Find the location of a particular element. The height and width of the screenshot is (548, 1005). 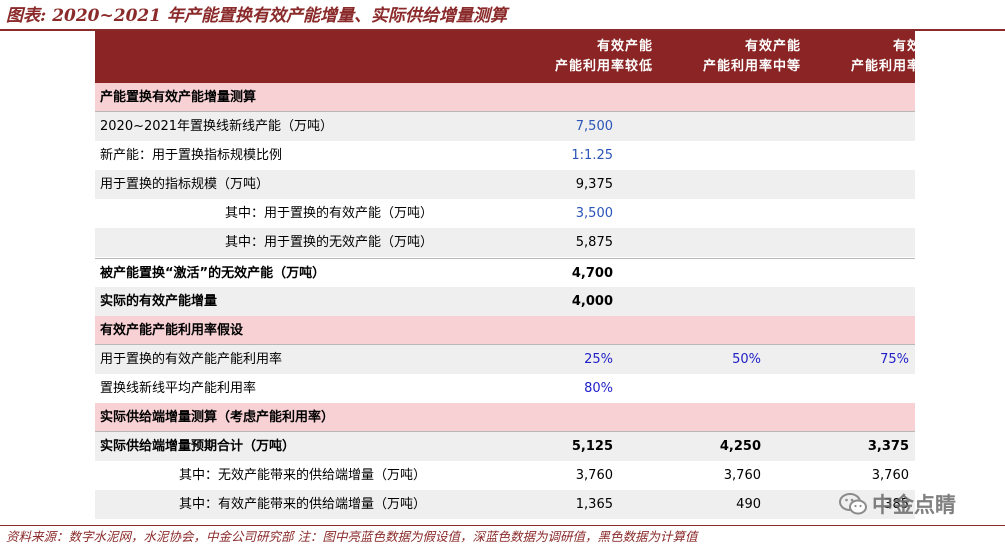

section-header: 产能置换有效产能增量测算 is located at coordinates (505, 97).